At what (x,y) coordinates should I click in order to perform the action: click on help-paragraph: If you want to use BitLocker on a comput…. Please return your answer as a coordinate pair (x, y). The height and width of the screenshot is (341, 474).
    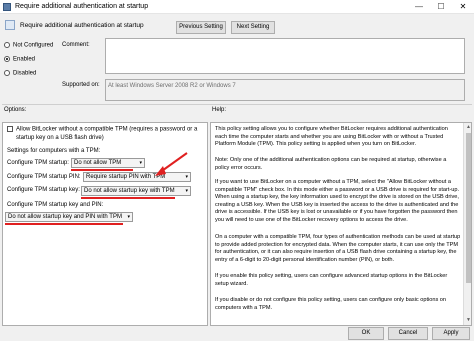
    Looking at the image, I should click on (337, 201).